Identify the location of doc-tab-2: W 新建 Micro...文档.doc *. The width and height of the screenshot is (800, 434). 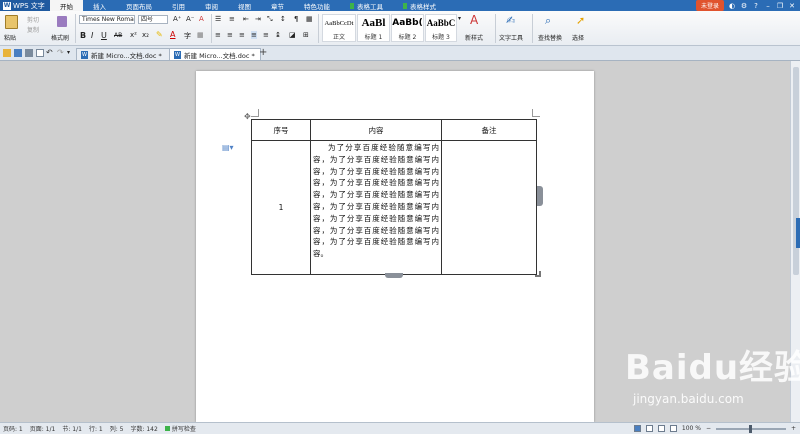
(215, 54).